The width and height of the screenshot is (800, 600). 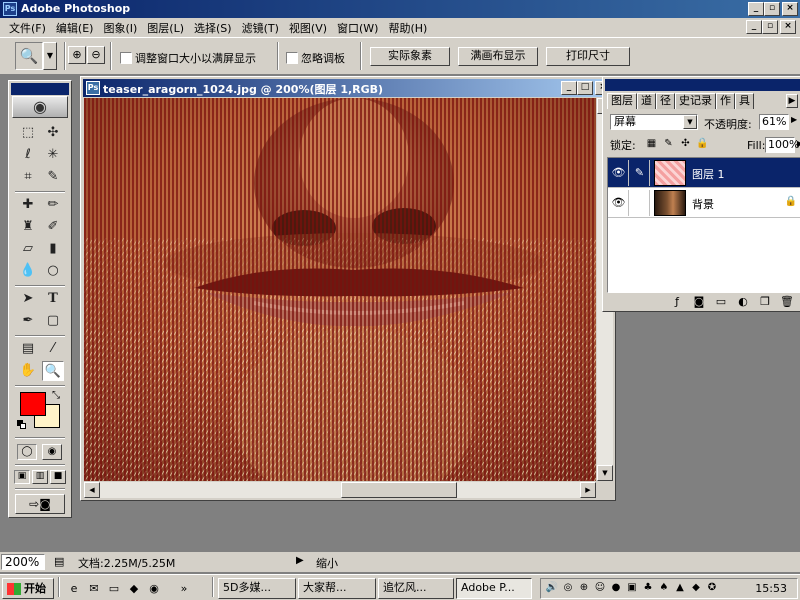 What do you see at coordinates (772, 9) in the screenshot?
I see `restore-button: ▫` at bounding box center [772, 9].